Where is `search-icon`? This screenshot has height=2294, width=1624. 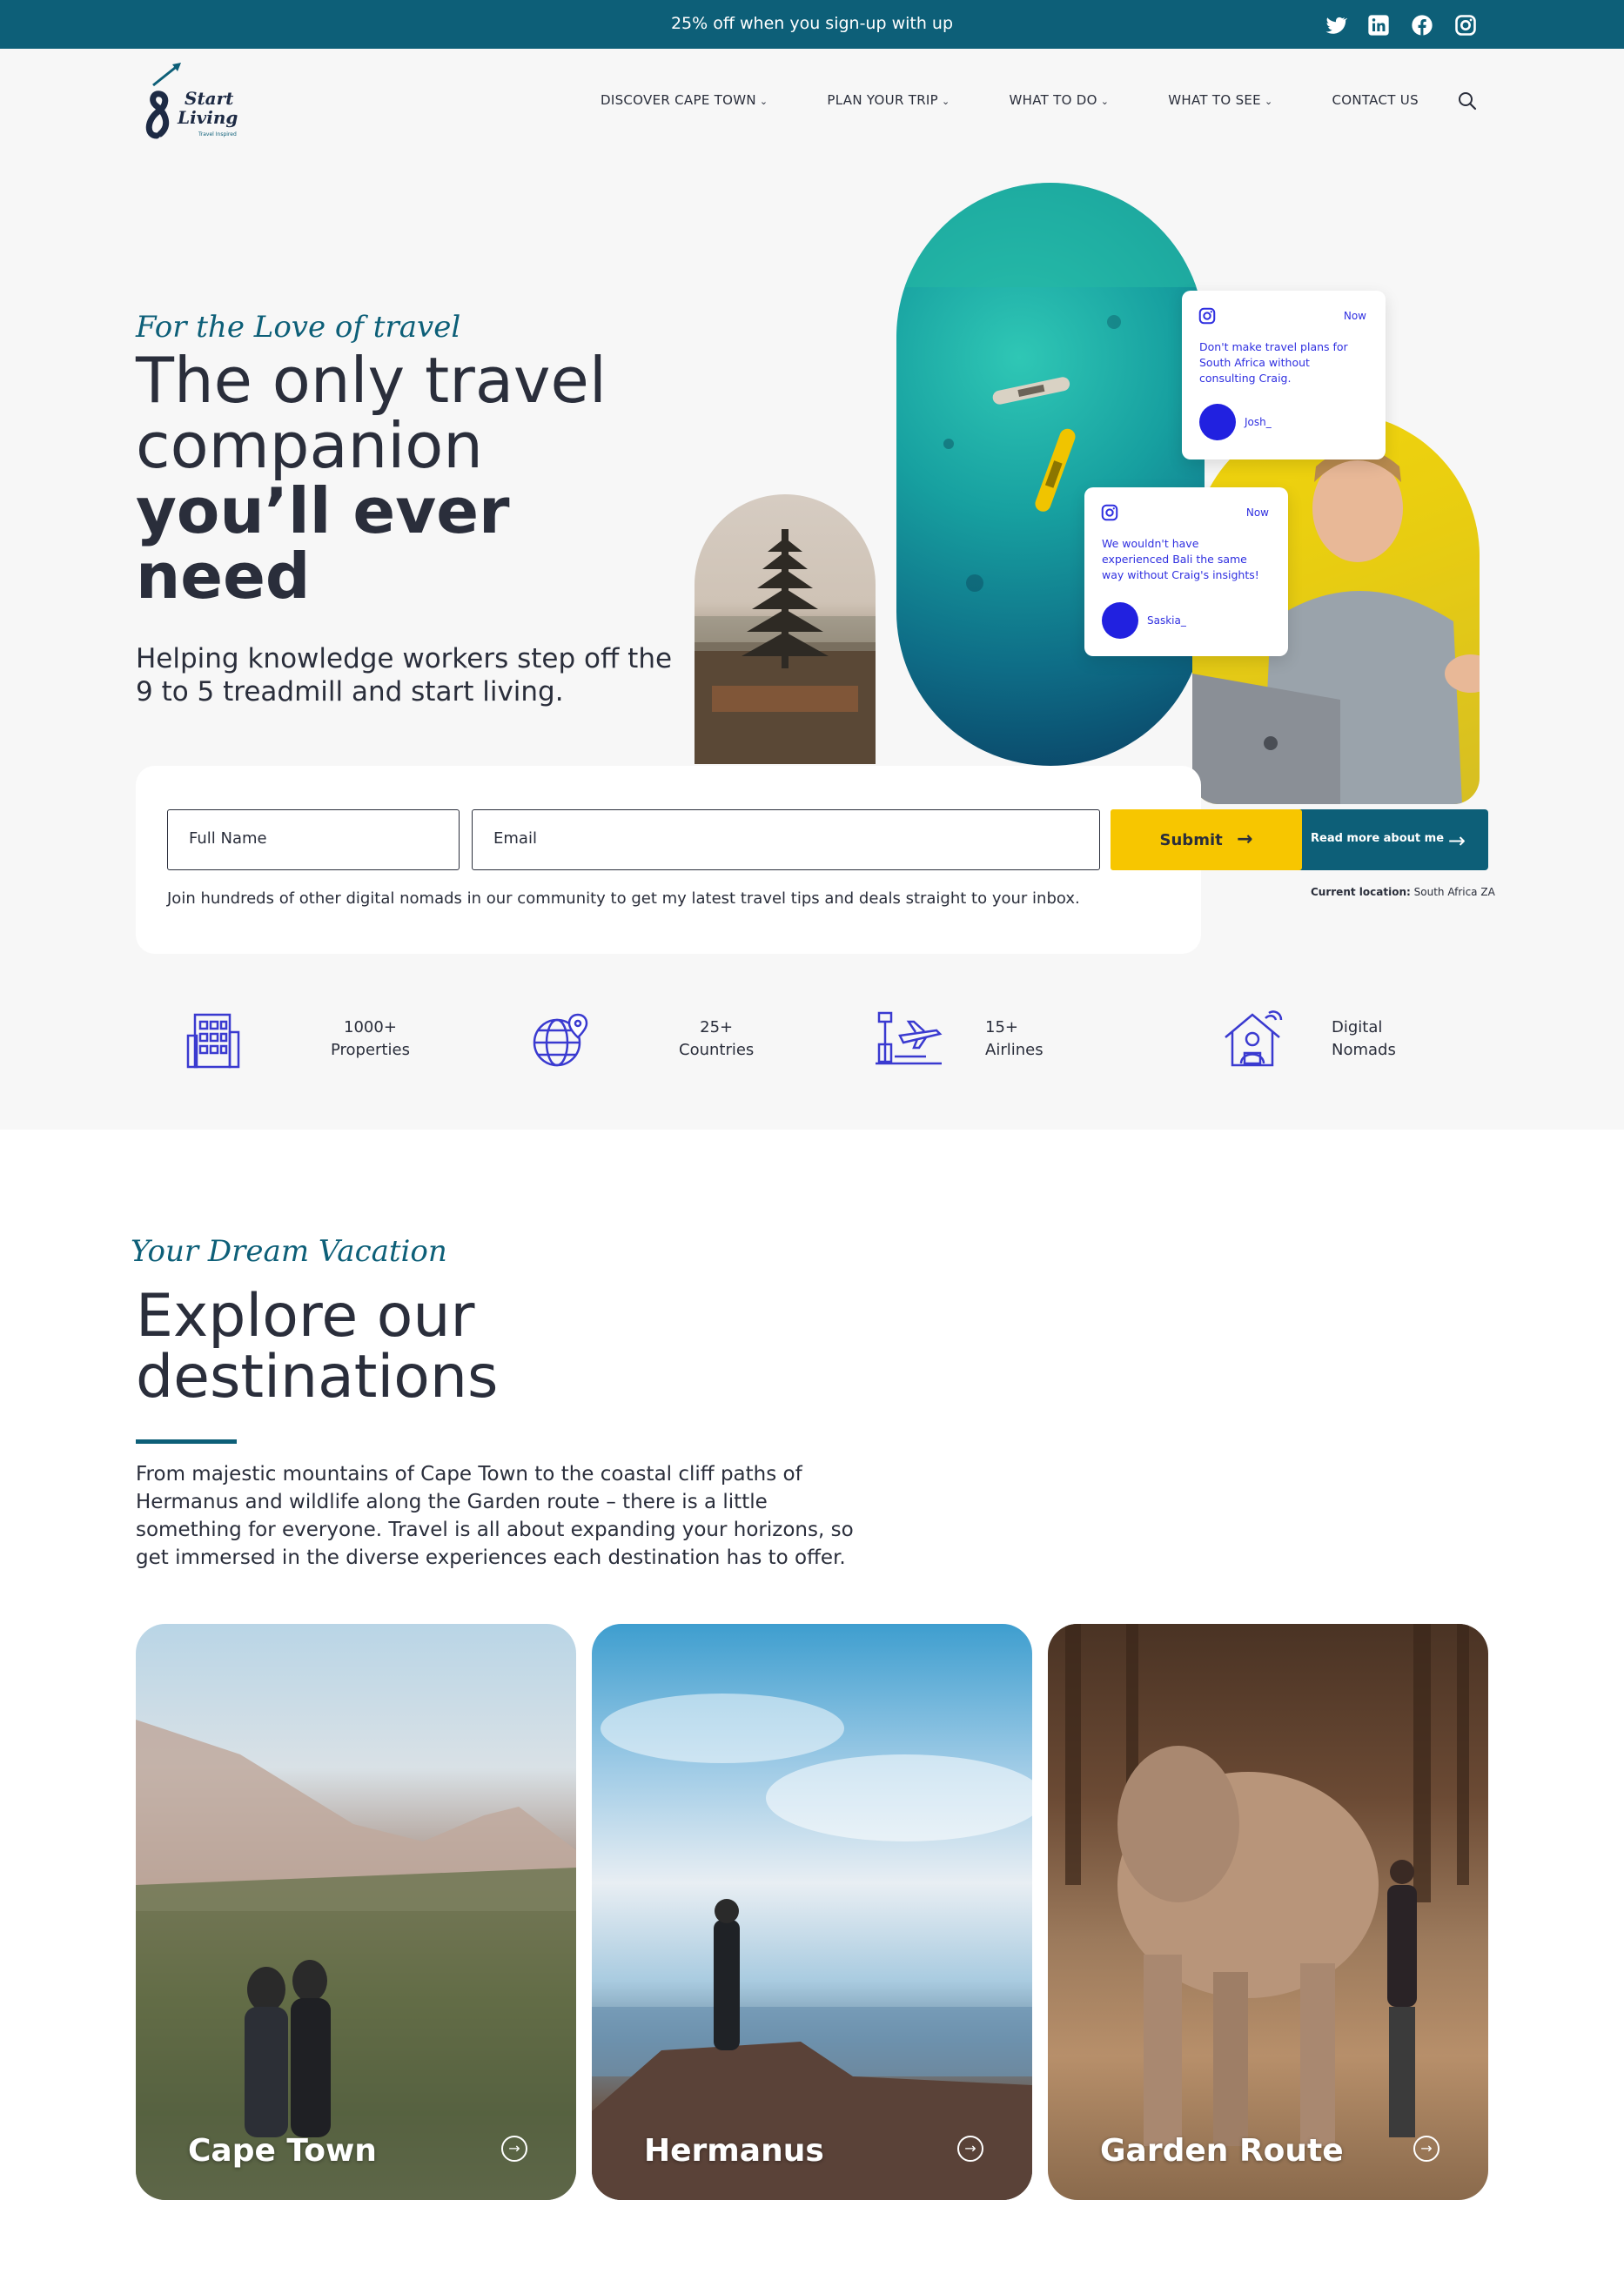 search-icon is located at coordinates (1468, 101).